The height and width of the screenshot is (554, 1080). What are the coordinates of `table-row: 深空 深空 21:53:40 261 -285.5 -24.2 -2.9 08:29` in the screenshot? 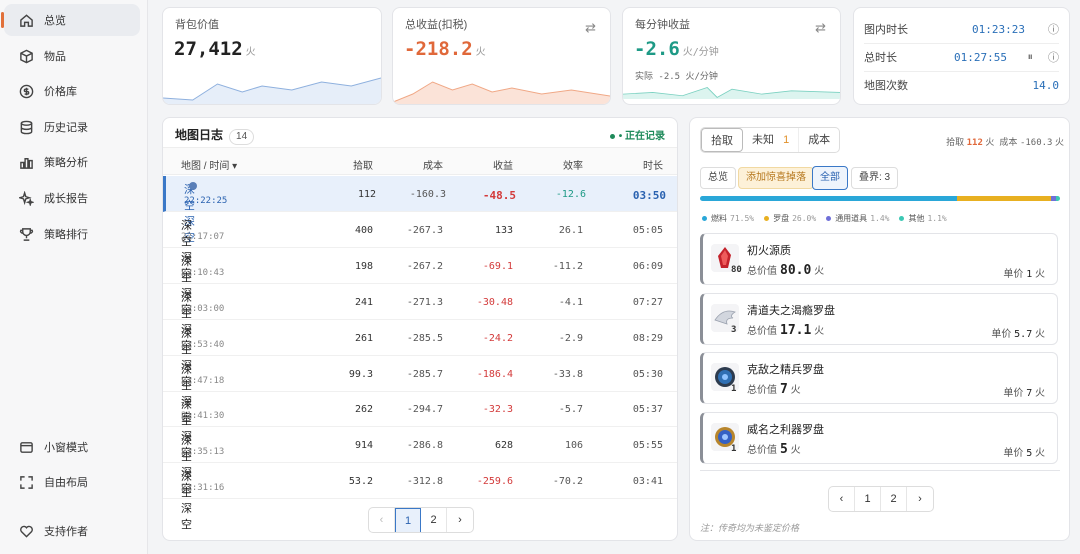 It's located at (420, 354).